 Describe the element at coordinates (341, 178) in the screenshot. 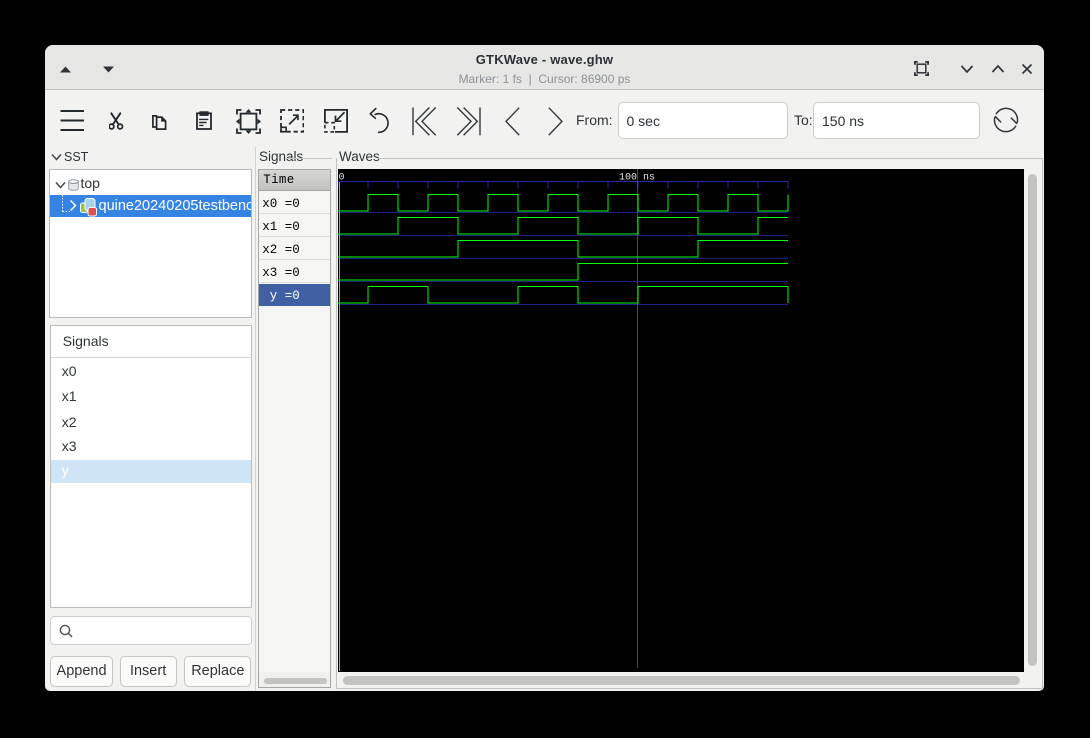

I see `svg-text: 0` at that location.